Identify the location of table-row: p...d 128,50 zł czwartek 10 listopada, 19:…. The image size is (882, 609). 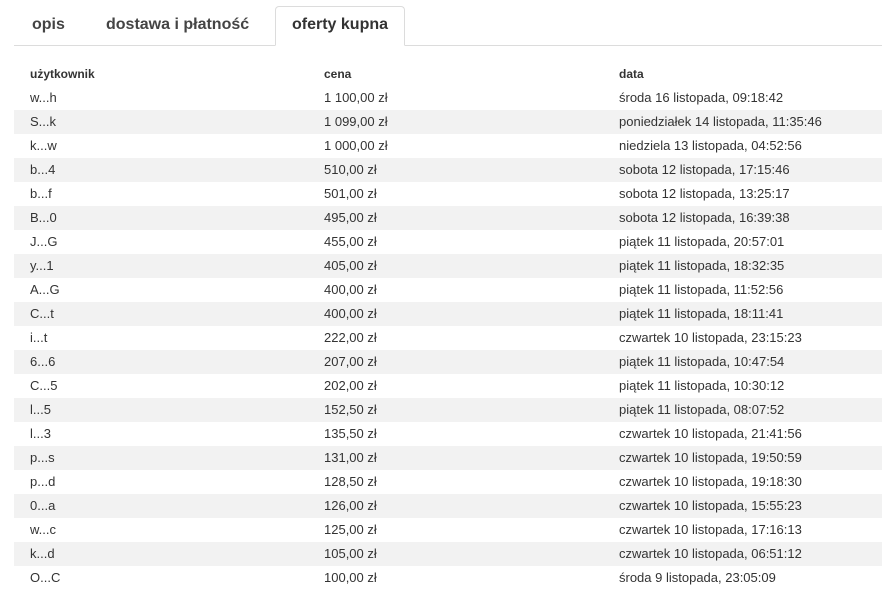
(448, 482).